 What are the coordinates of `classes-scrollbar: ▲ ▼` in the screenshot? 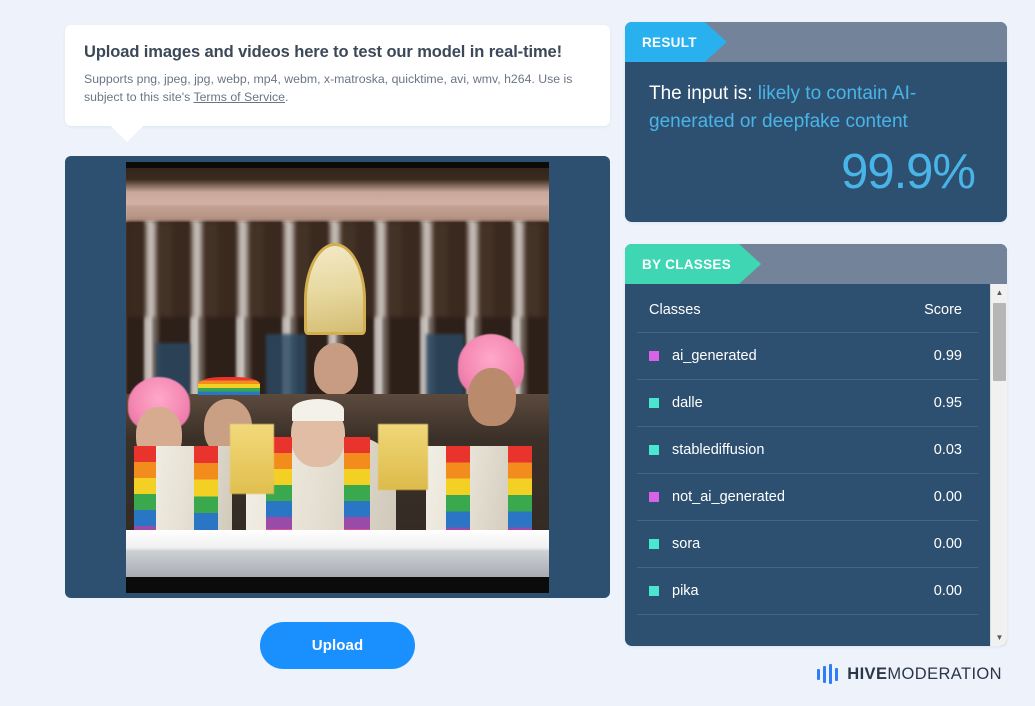 It's located at (998, 465).